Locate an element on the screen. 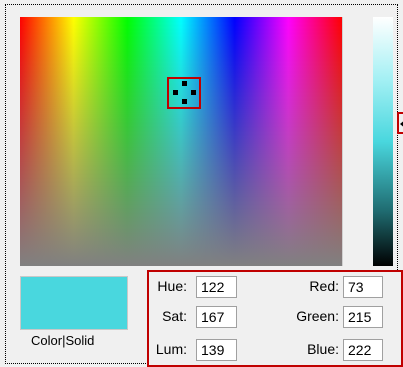 This screenshot has height=367, width=403. sat-input is located at coordinates (216, 317).